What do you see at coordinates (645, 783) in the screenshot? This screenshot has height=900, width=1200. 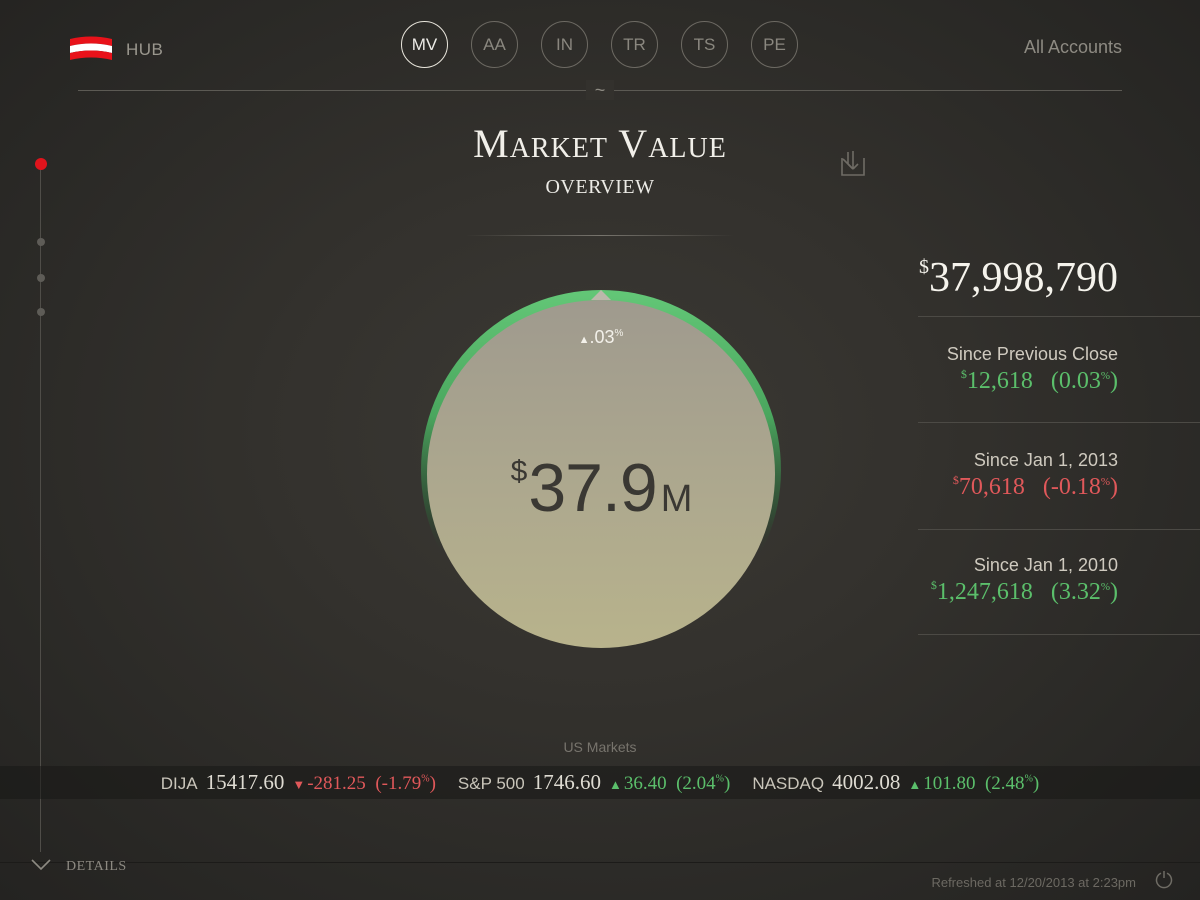 I see `ticker-change: 36.40` at bounding box center [645, 783].